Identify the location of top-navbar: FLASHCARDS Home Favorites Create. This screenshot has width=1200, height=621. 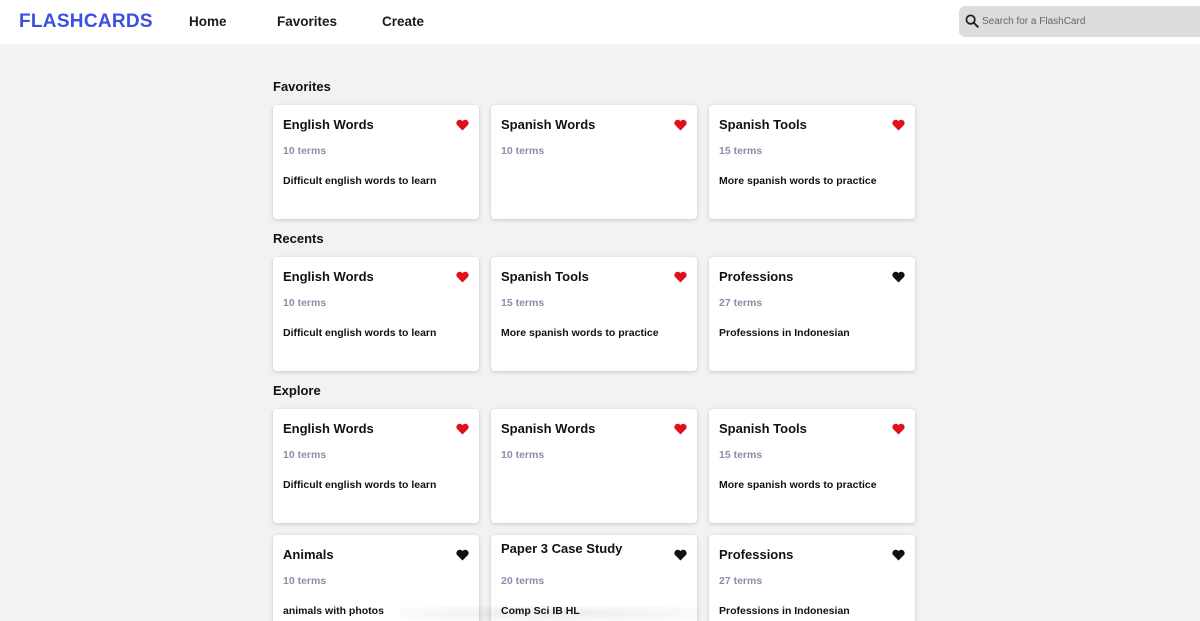
(600, 22).